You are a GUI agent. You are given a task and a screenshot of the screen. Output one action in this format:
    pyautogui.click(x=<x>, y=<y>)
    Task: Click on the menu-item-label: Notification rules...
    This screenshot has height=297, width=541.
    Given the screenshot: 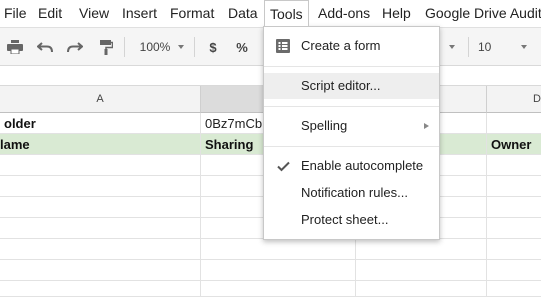 What is the action you would take?
    pyautogui.click(x=354, y=192)
    